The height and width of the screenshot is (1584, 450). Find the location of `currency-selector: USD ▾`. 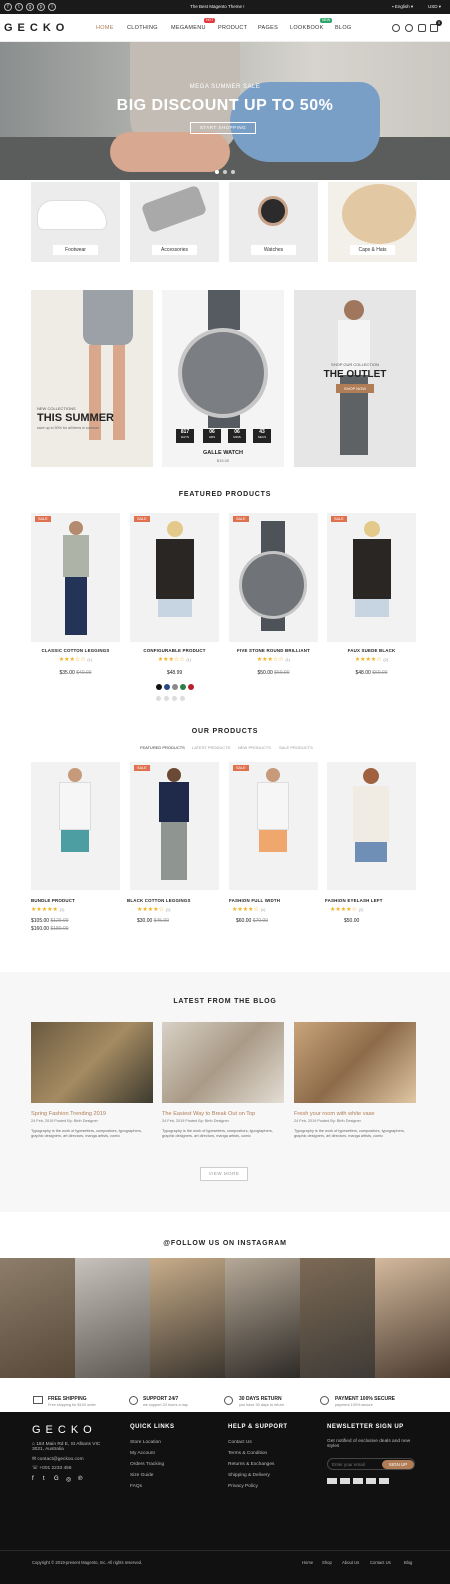

currency-selector: USD ▾ is located at coordinates (434, 7).